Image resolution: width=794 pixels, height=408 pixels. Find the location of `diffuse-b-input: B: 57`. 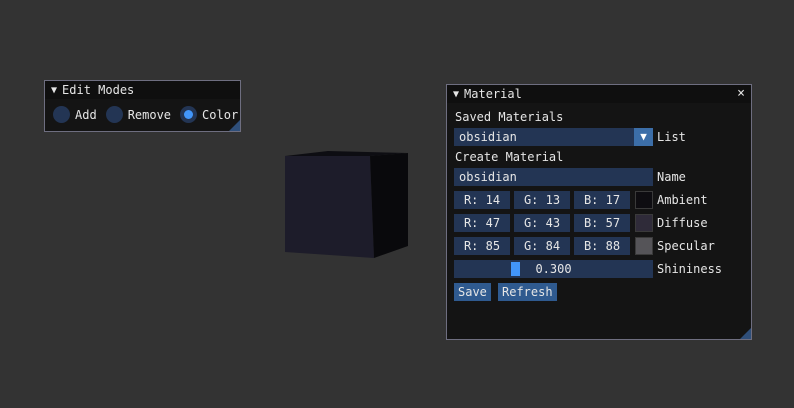

diffuse-b-input: B: 57 is located at coordinates (602, 223).